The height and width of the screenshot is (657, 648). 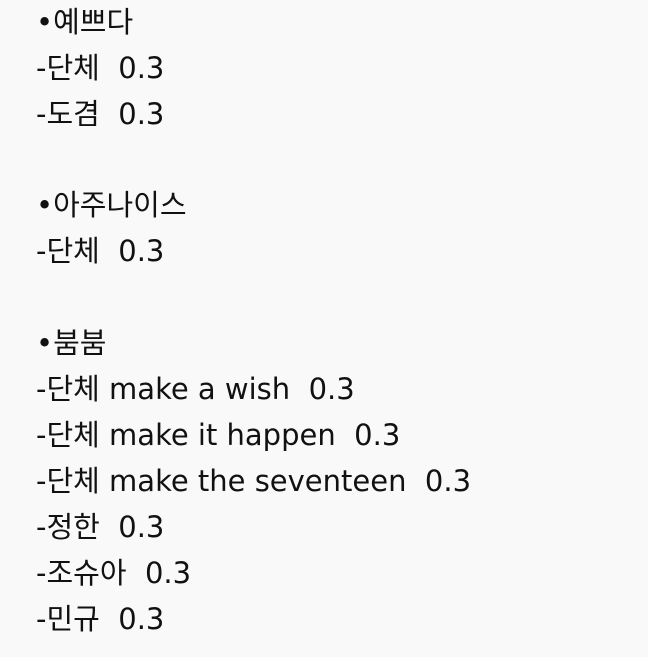 What do you see at coordinates (254, 481) in the screenshot?
I see `list-item: -단체 make the seventeen 0.3` at bounding box center [254, 481].